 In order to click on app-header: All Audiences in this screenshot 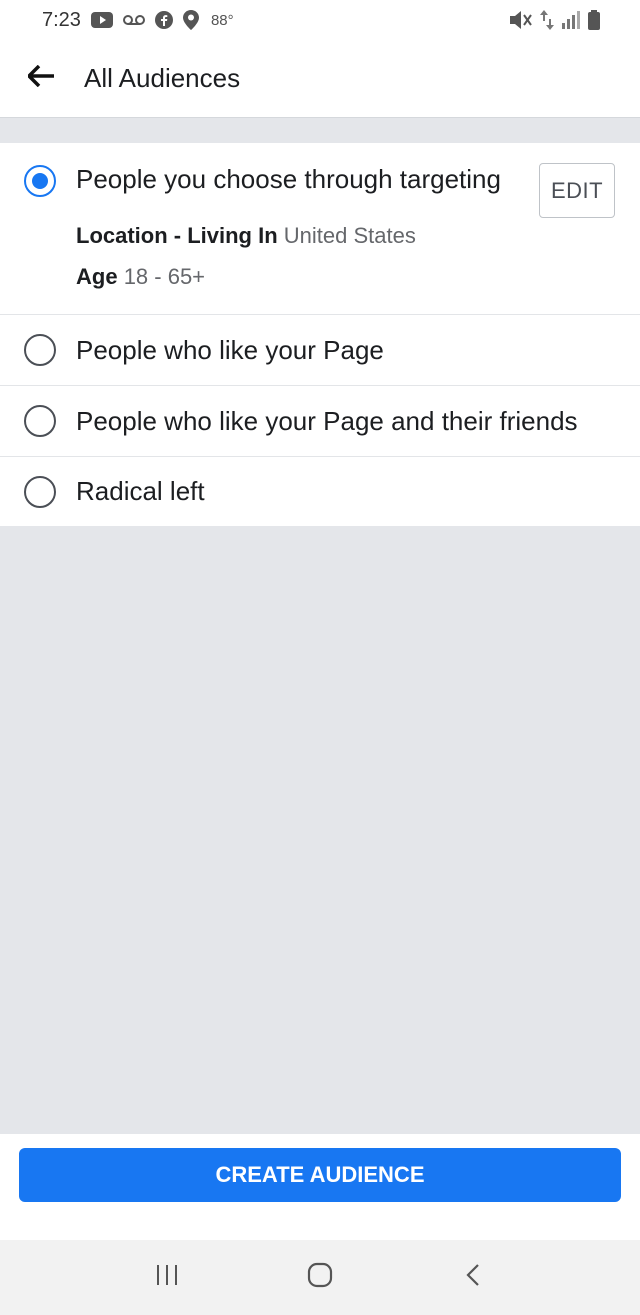, I will do `click(320, 79)`.